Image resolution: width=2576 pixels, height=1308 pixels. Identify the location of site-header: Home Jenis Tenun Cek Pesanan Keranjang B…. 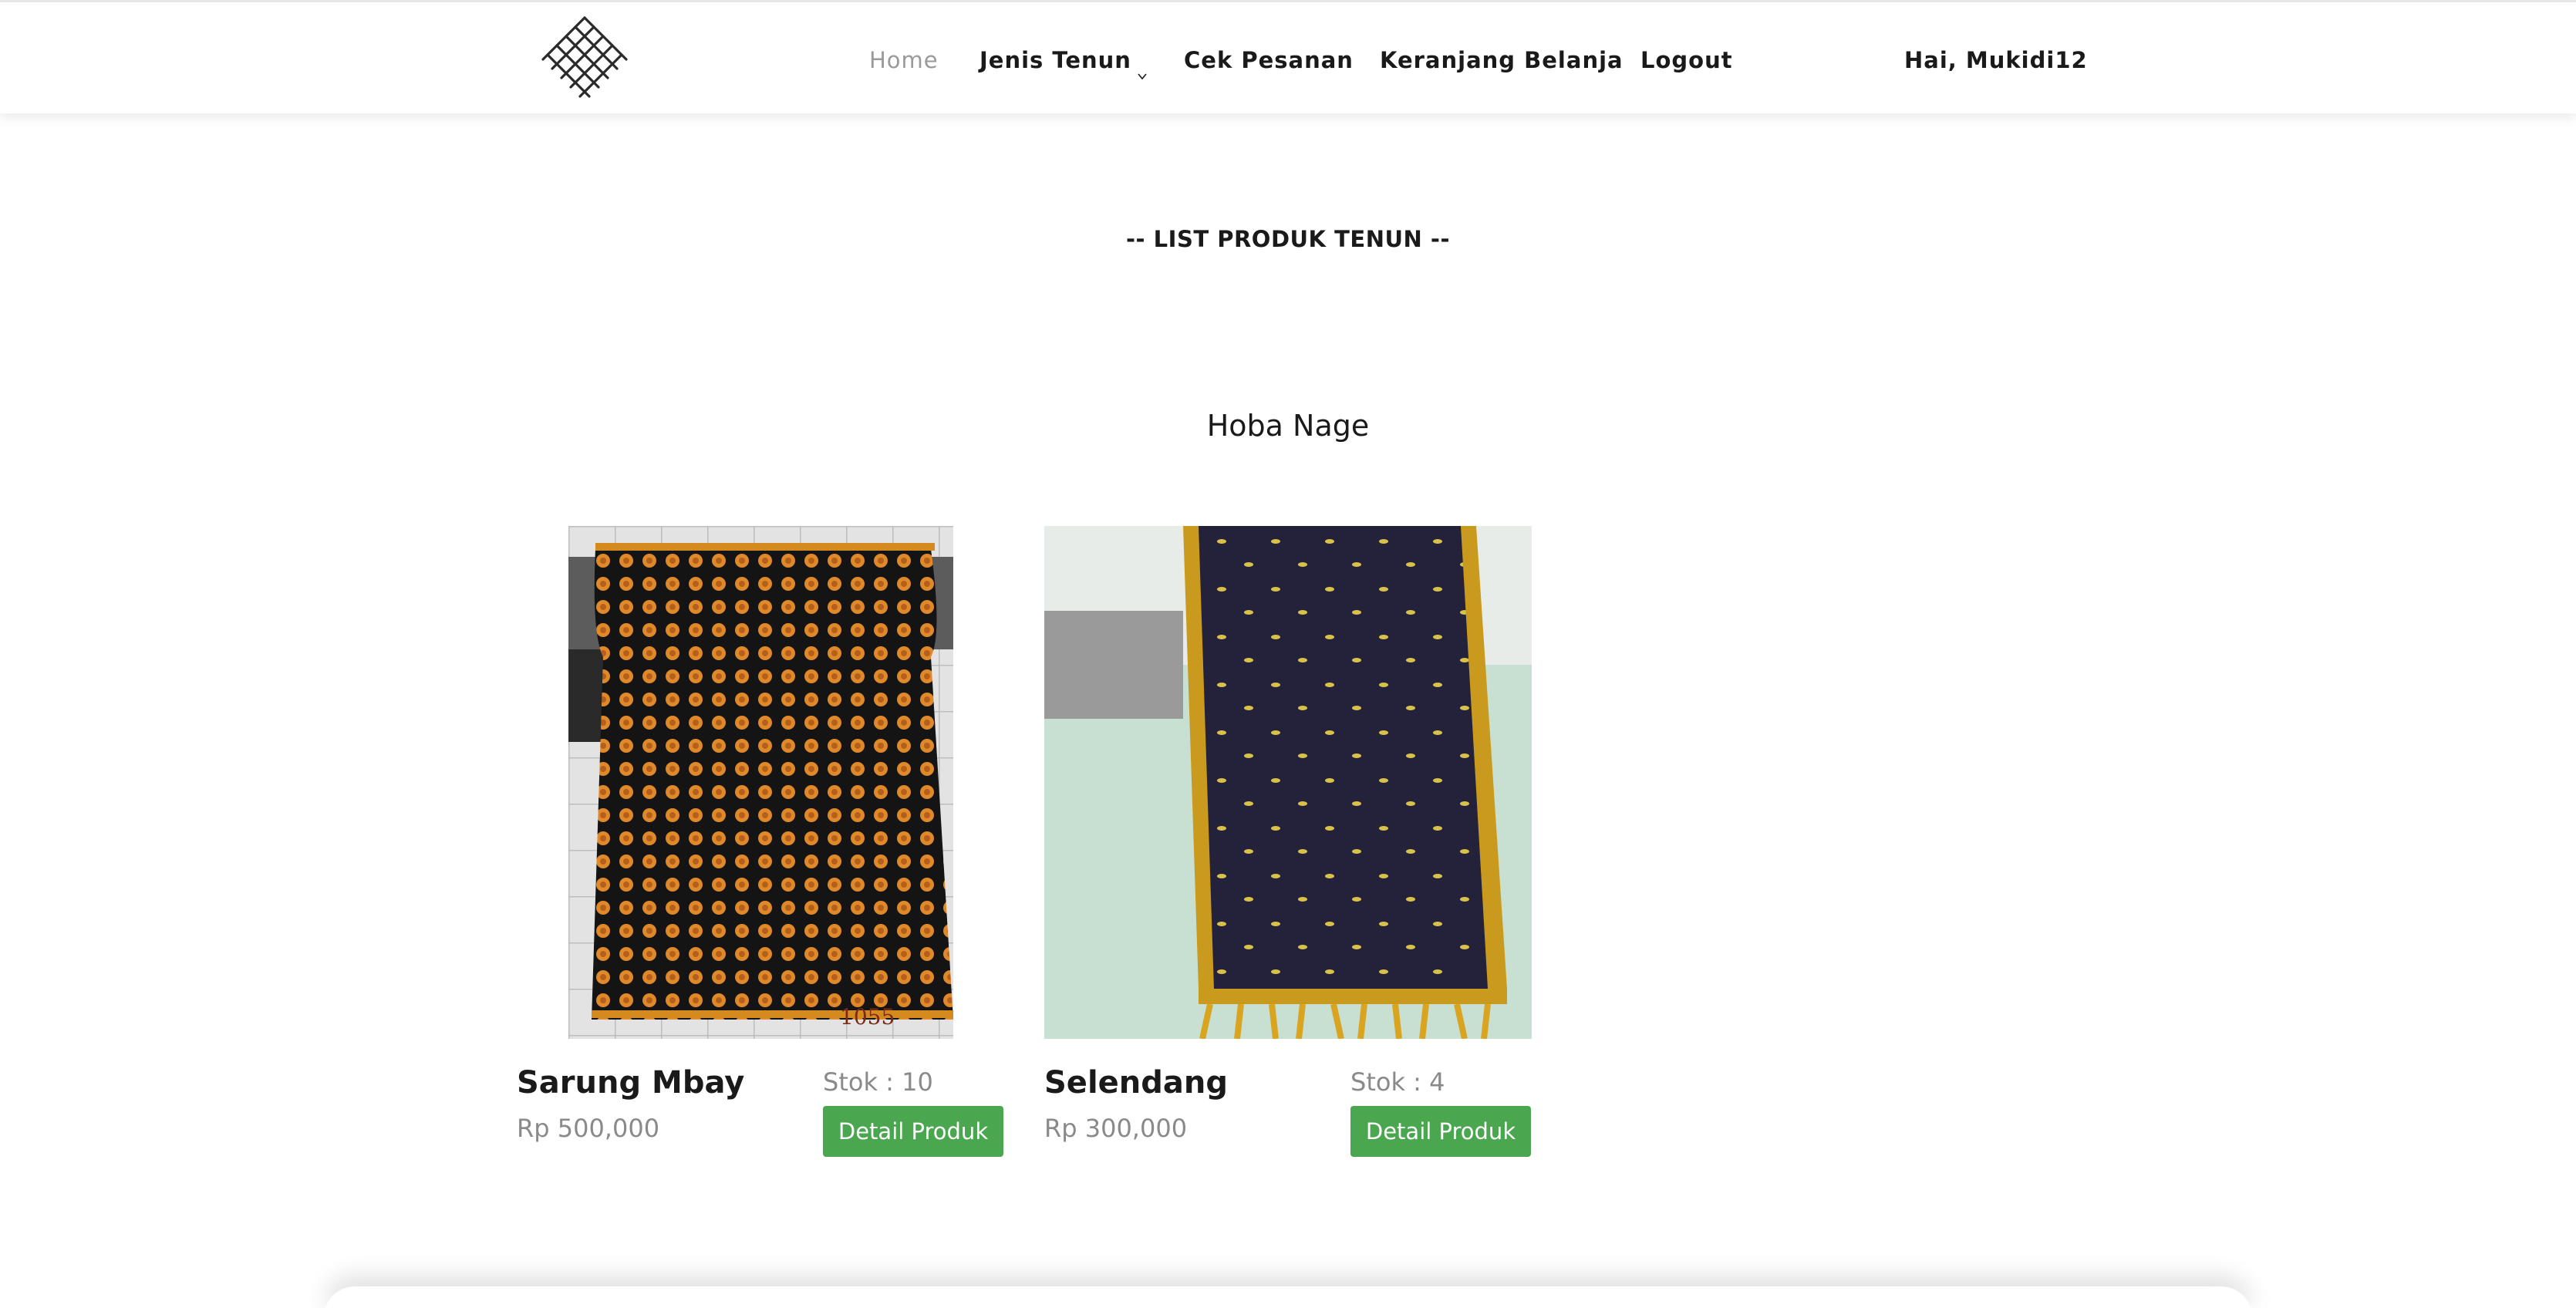
(1288, 56).